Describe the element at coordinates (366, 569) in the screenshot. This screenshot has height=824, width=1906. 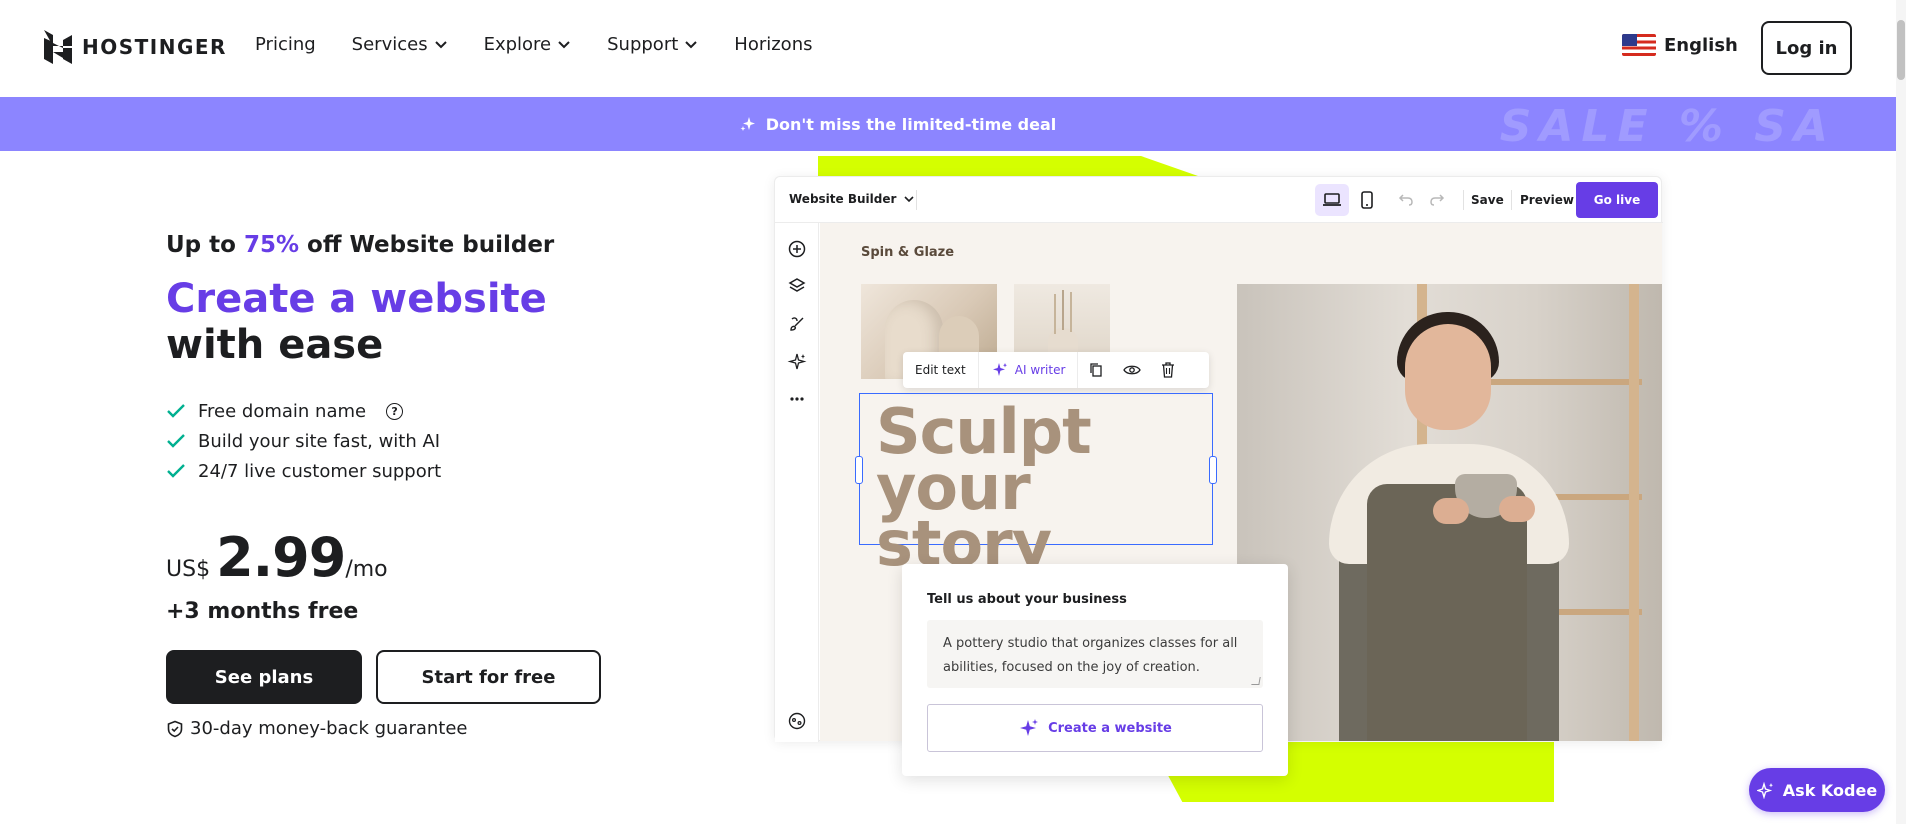
I see `price-period: /mo` at that location.